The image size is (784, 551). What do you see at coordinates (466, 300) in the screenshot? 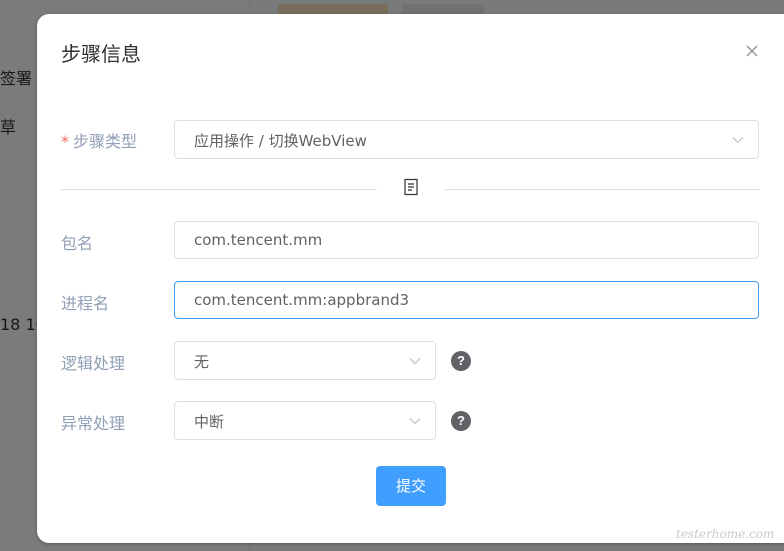
I see `process-name-input: com.tencent.mm:appbrand3` at bounding box center [466, 300].